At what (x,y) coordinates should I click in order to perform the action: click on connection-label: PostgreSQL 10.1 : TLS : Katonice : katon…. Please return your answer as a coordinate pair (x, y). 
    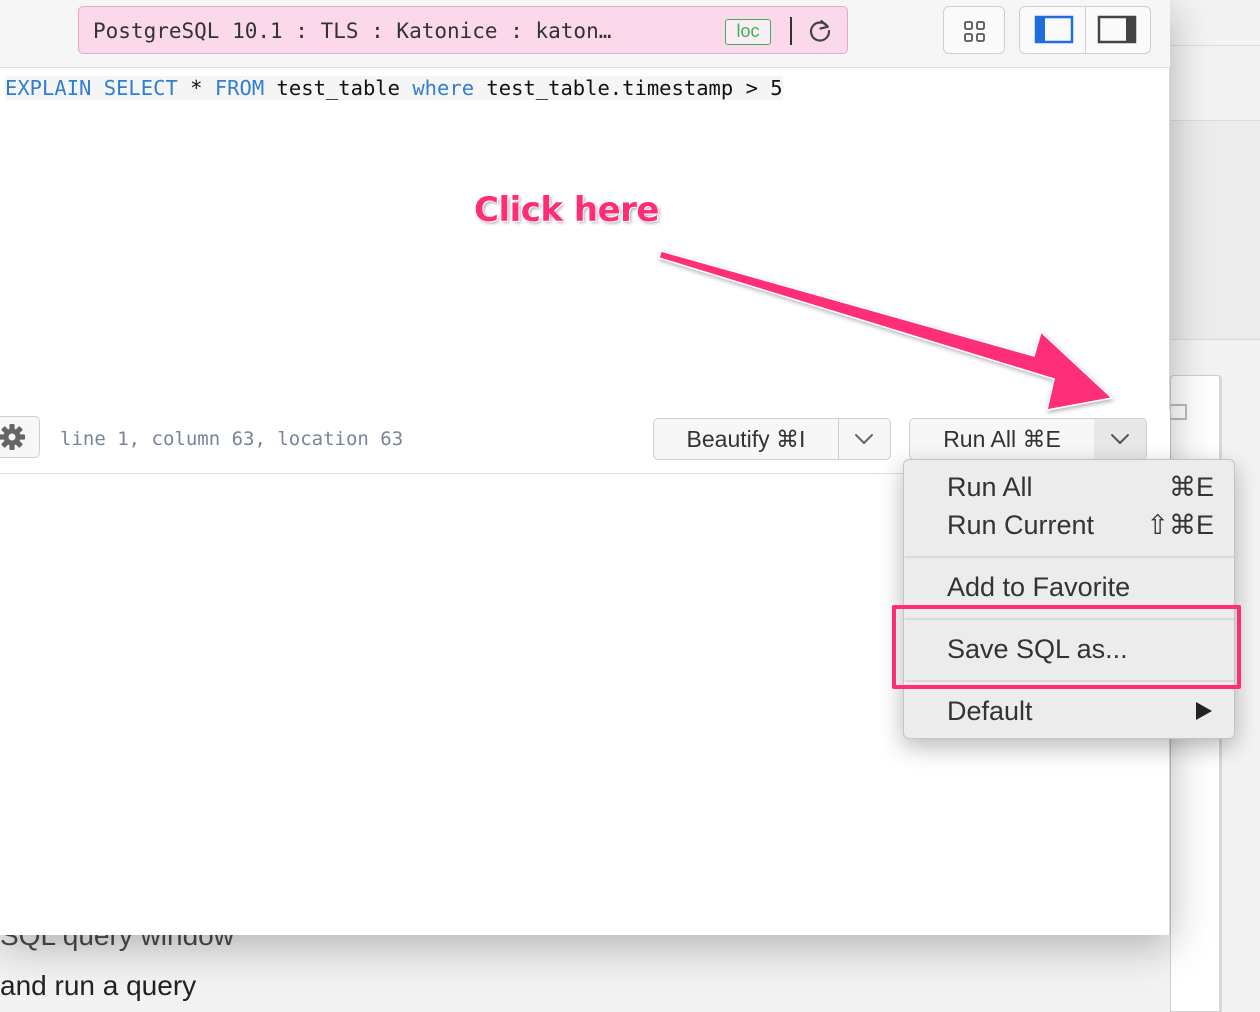
    Looking at the image, I should click on (352, 31).